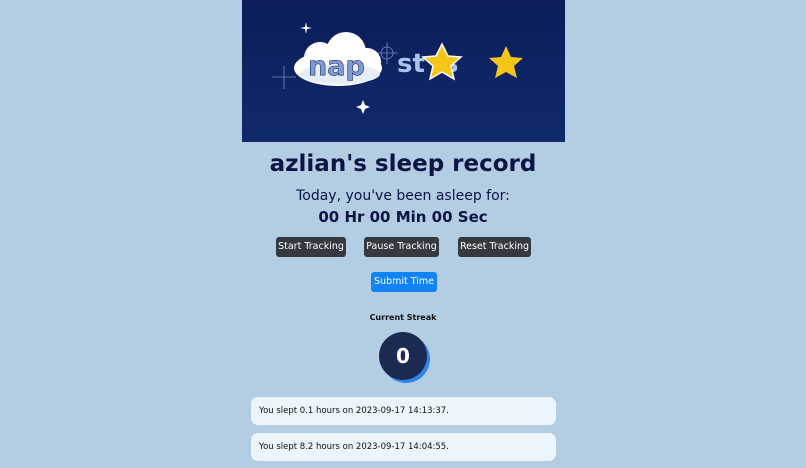  I want to click on banner: nap st s, so click(403, 71).